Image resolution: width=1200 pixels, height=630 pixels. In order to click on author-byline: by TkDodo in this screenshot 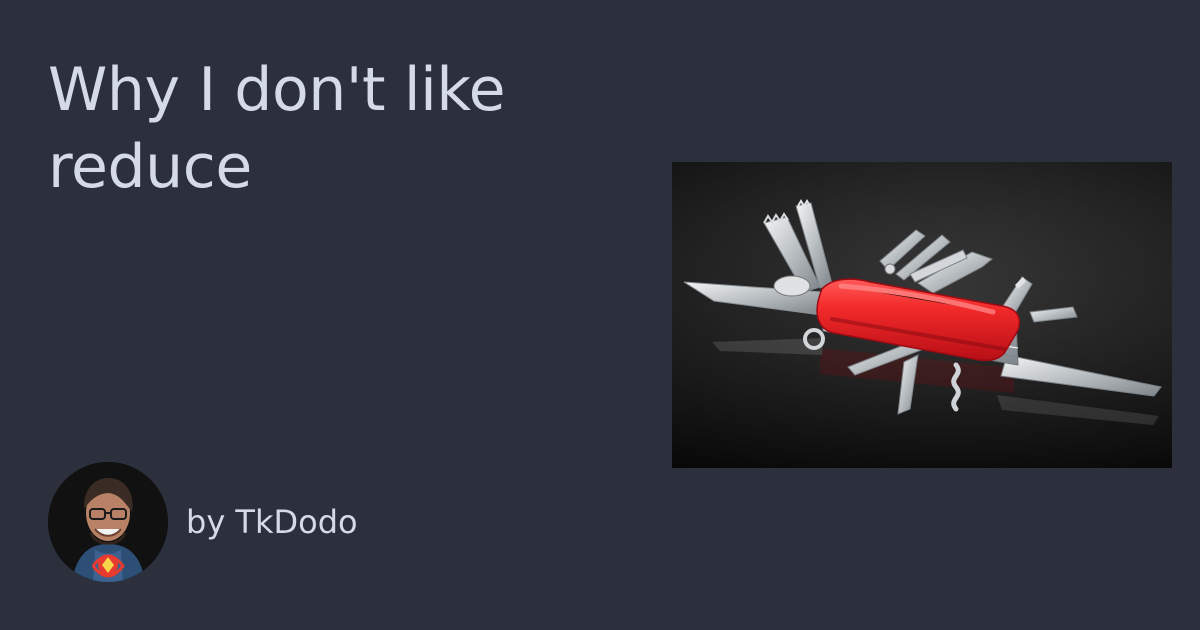, I will do `click(272, 522)`.